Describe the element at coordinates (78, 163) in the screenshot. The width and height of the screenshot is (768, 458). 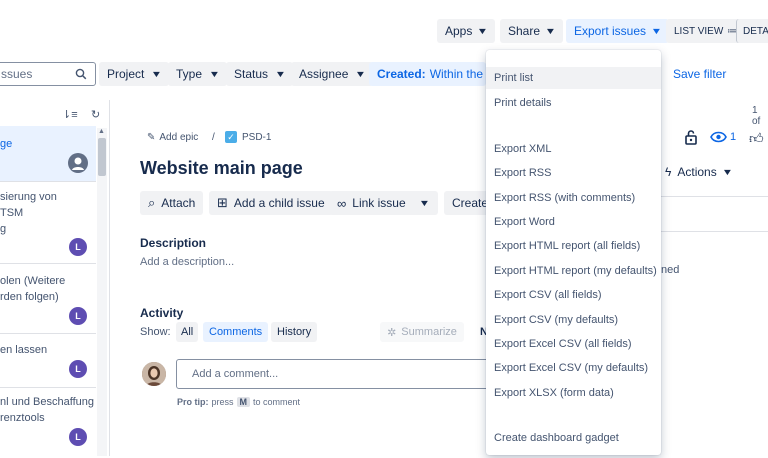
I see `avatar-icon` at that location.